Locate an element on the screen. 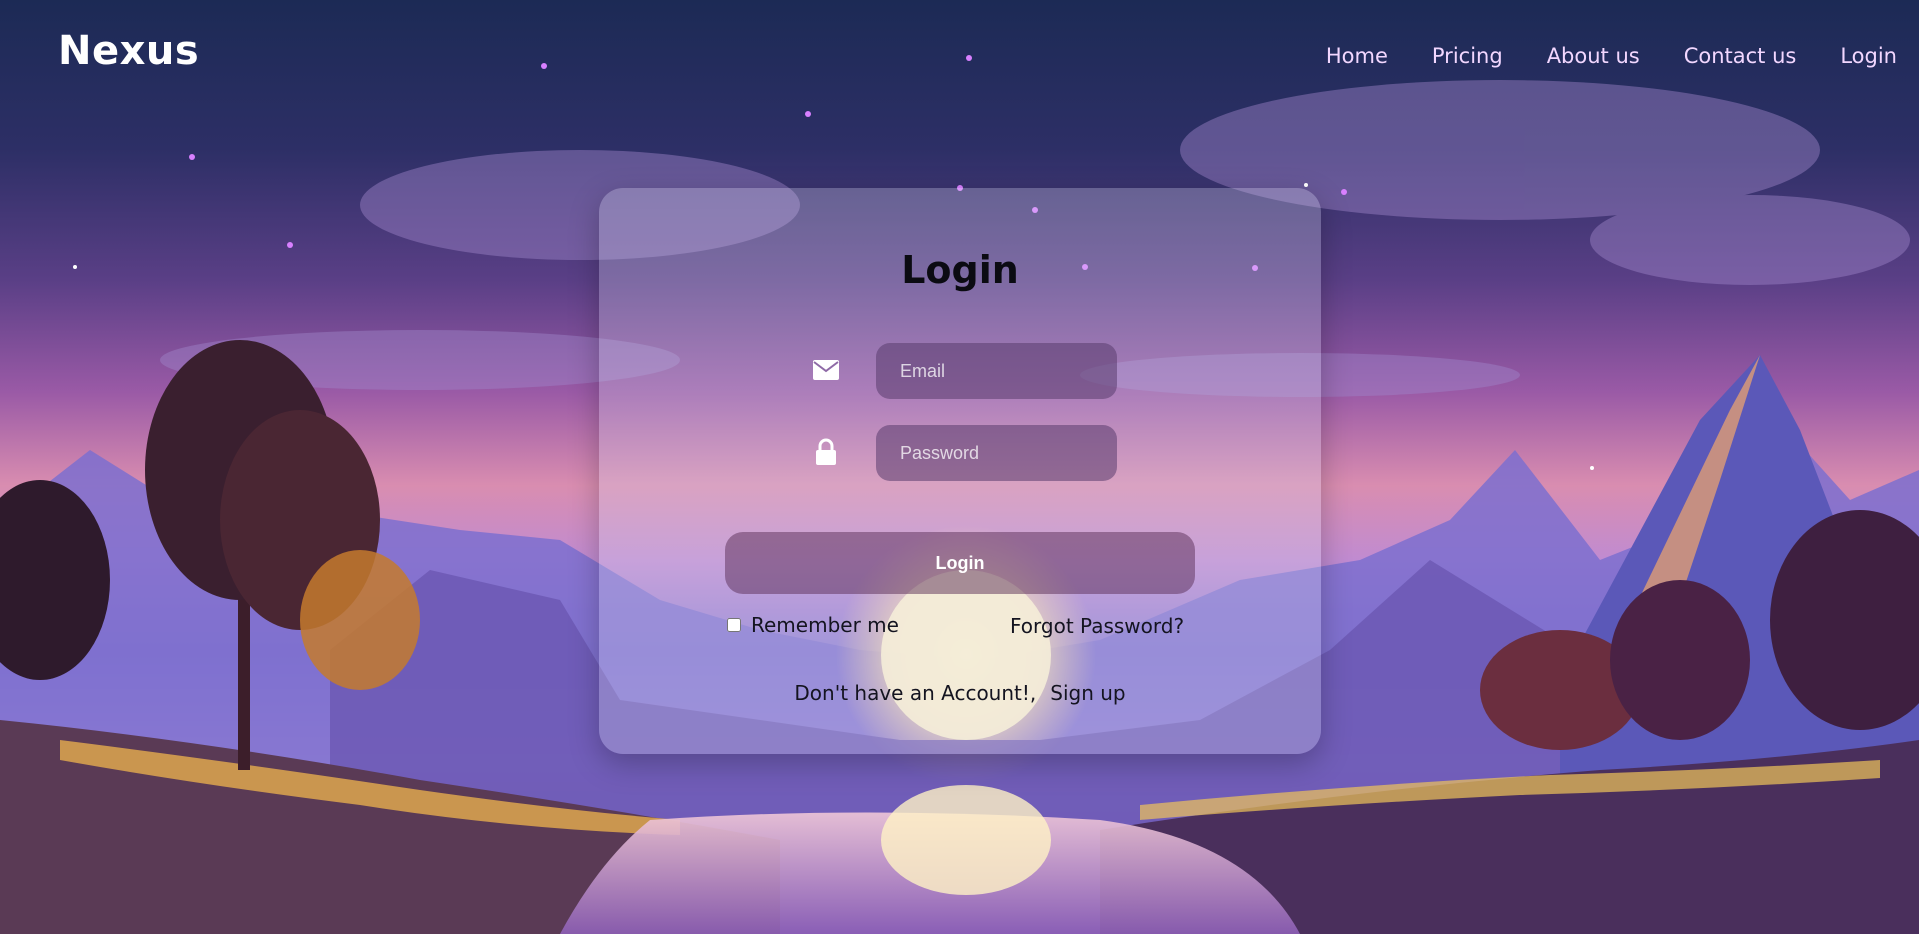 The width and height of the screenshot is (1919, 934). email-input is located at coordinates (996, 371).